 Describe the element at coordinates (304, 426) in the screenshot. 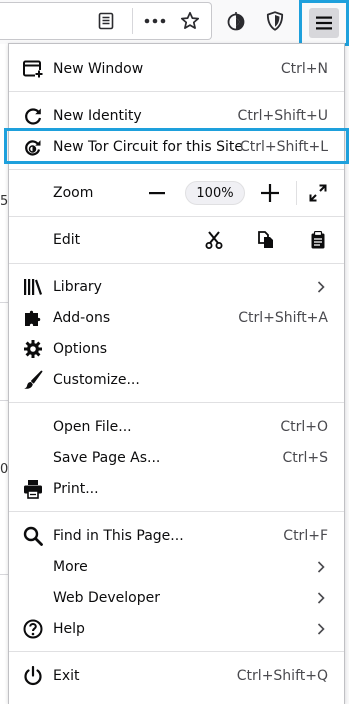

I see `menu-shortcut: Ctrl+O` at that location.